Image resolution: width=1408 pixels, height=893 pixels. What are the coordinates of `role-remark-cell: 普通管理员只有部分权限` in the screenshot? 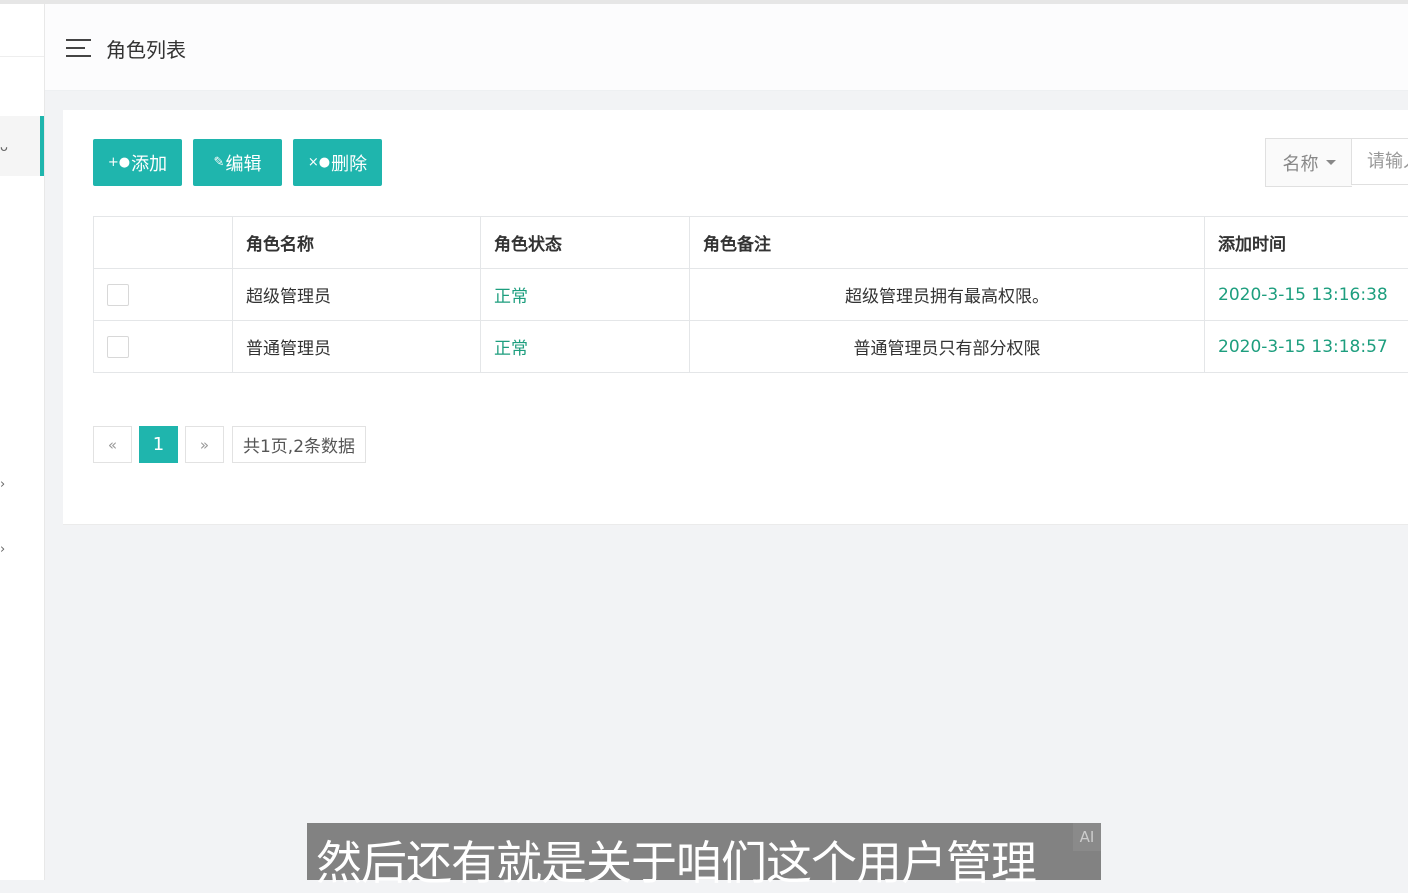 It's located at (947, 347).